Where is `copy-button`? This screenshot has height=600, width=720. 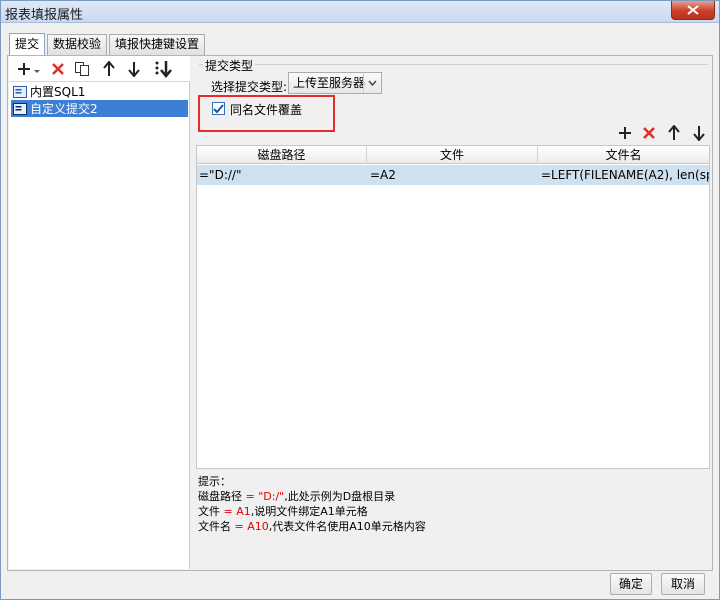 copy-button is located at coordinates (82, 69).